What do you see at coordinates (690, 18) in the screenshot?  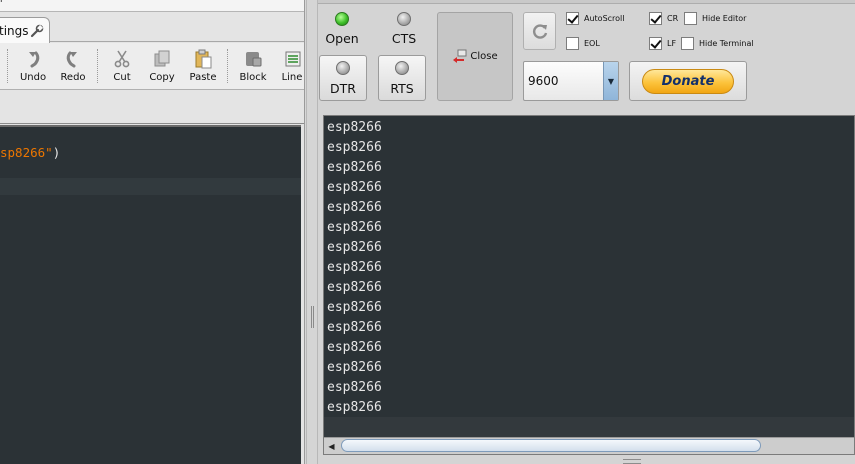 I see `hide-editor-box-icon` at bounding box center [690, 18].